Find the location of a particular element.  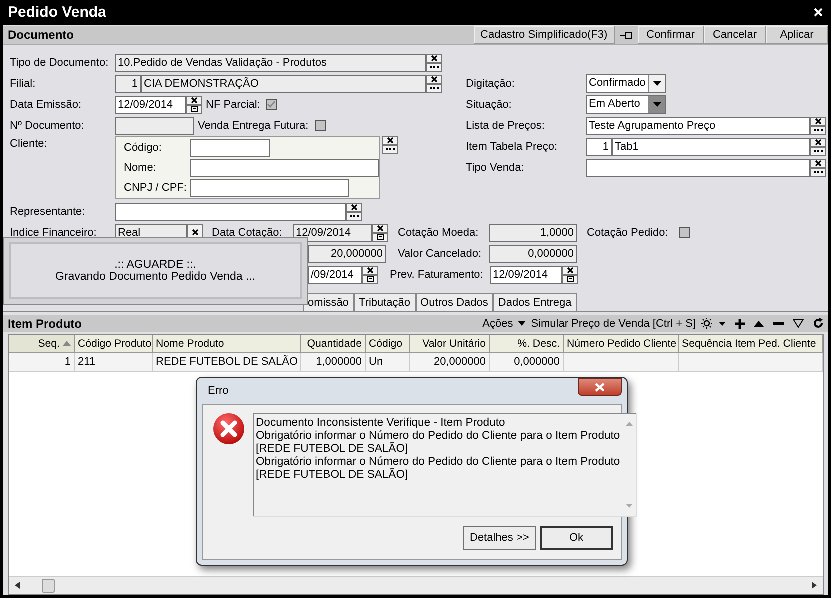

tab: Outros Dados is located at coordinates (455, 302).